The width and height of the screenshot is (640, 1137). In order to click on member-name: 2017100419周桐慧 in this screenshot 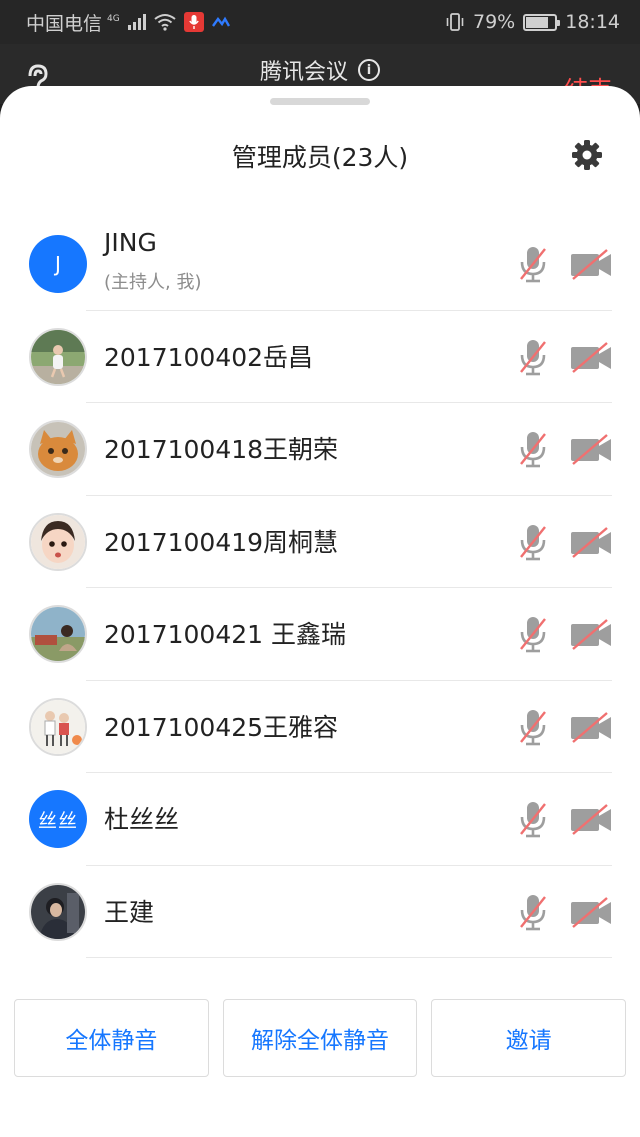, I will do `click(221, 542)`.